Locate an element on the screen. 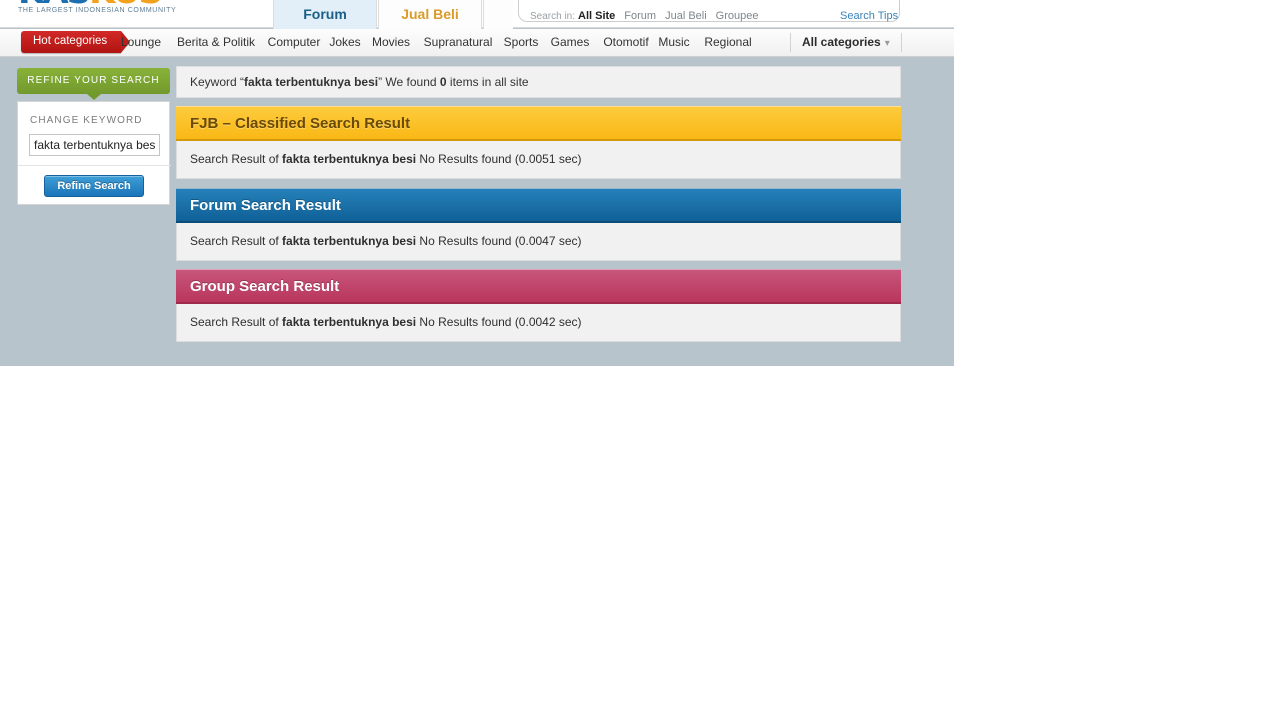 The width and height of the screenshot is (1280, 720). nav-item-lounge: Lounge is located at coordinates (141, 42).